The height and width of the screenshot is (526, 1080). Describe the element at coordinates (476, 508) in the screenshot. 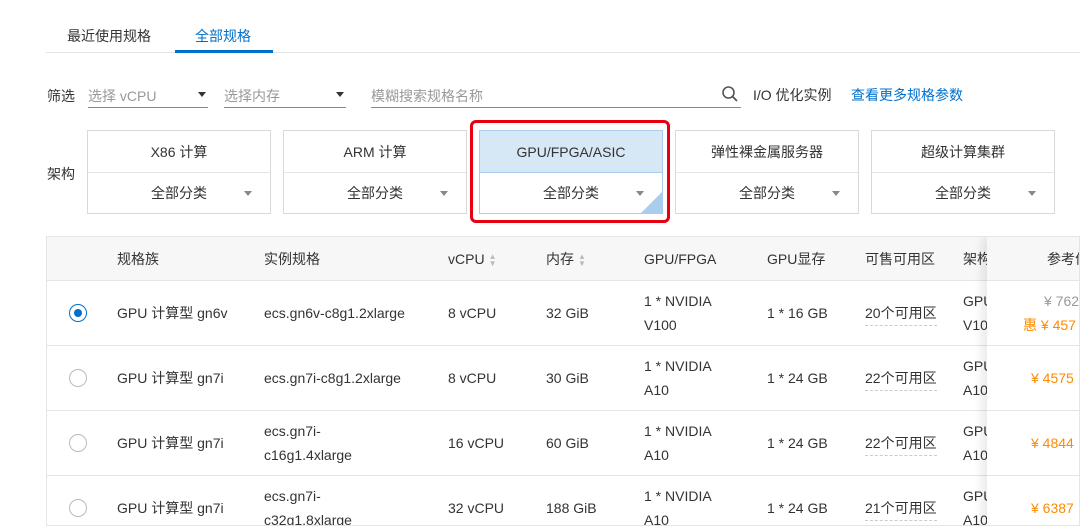

I see `cell-vcpu: 32 vCPU` at that location.